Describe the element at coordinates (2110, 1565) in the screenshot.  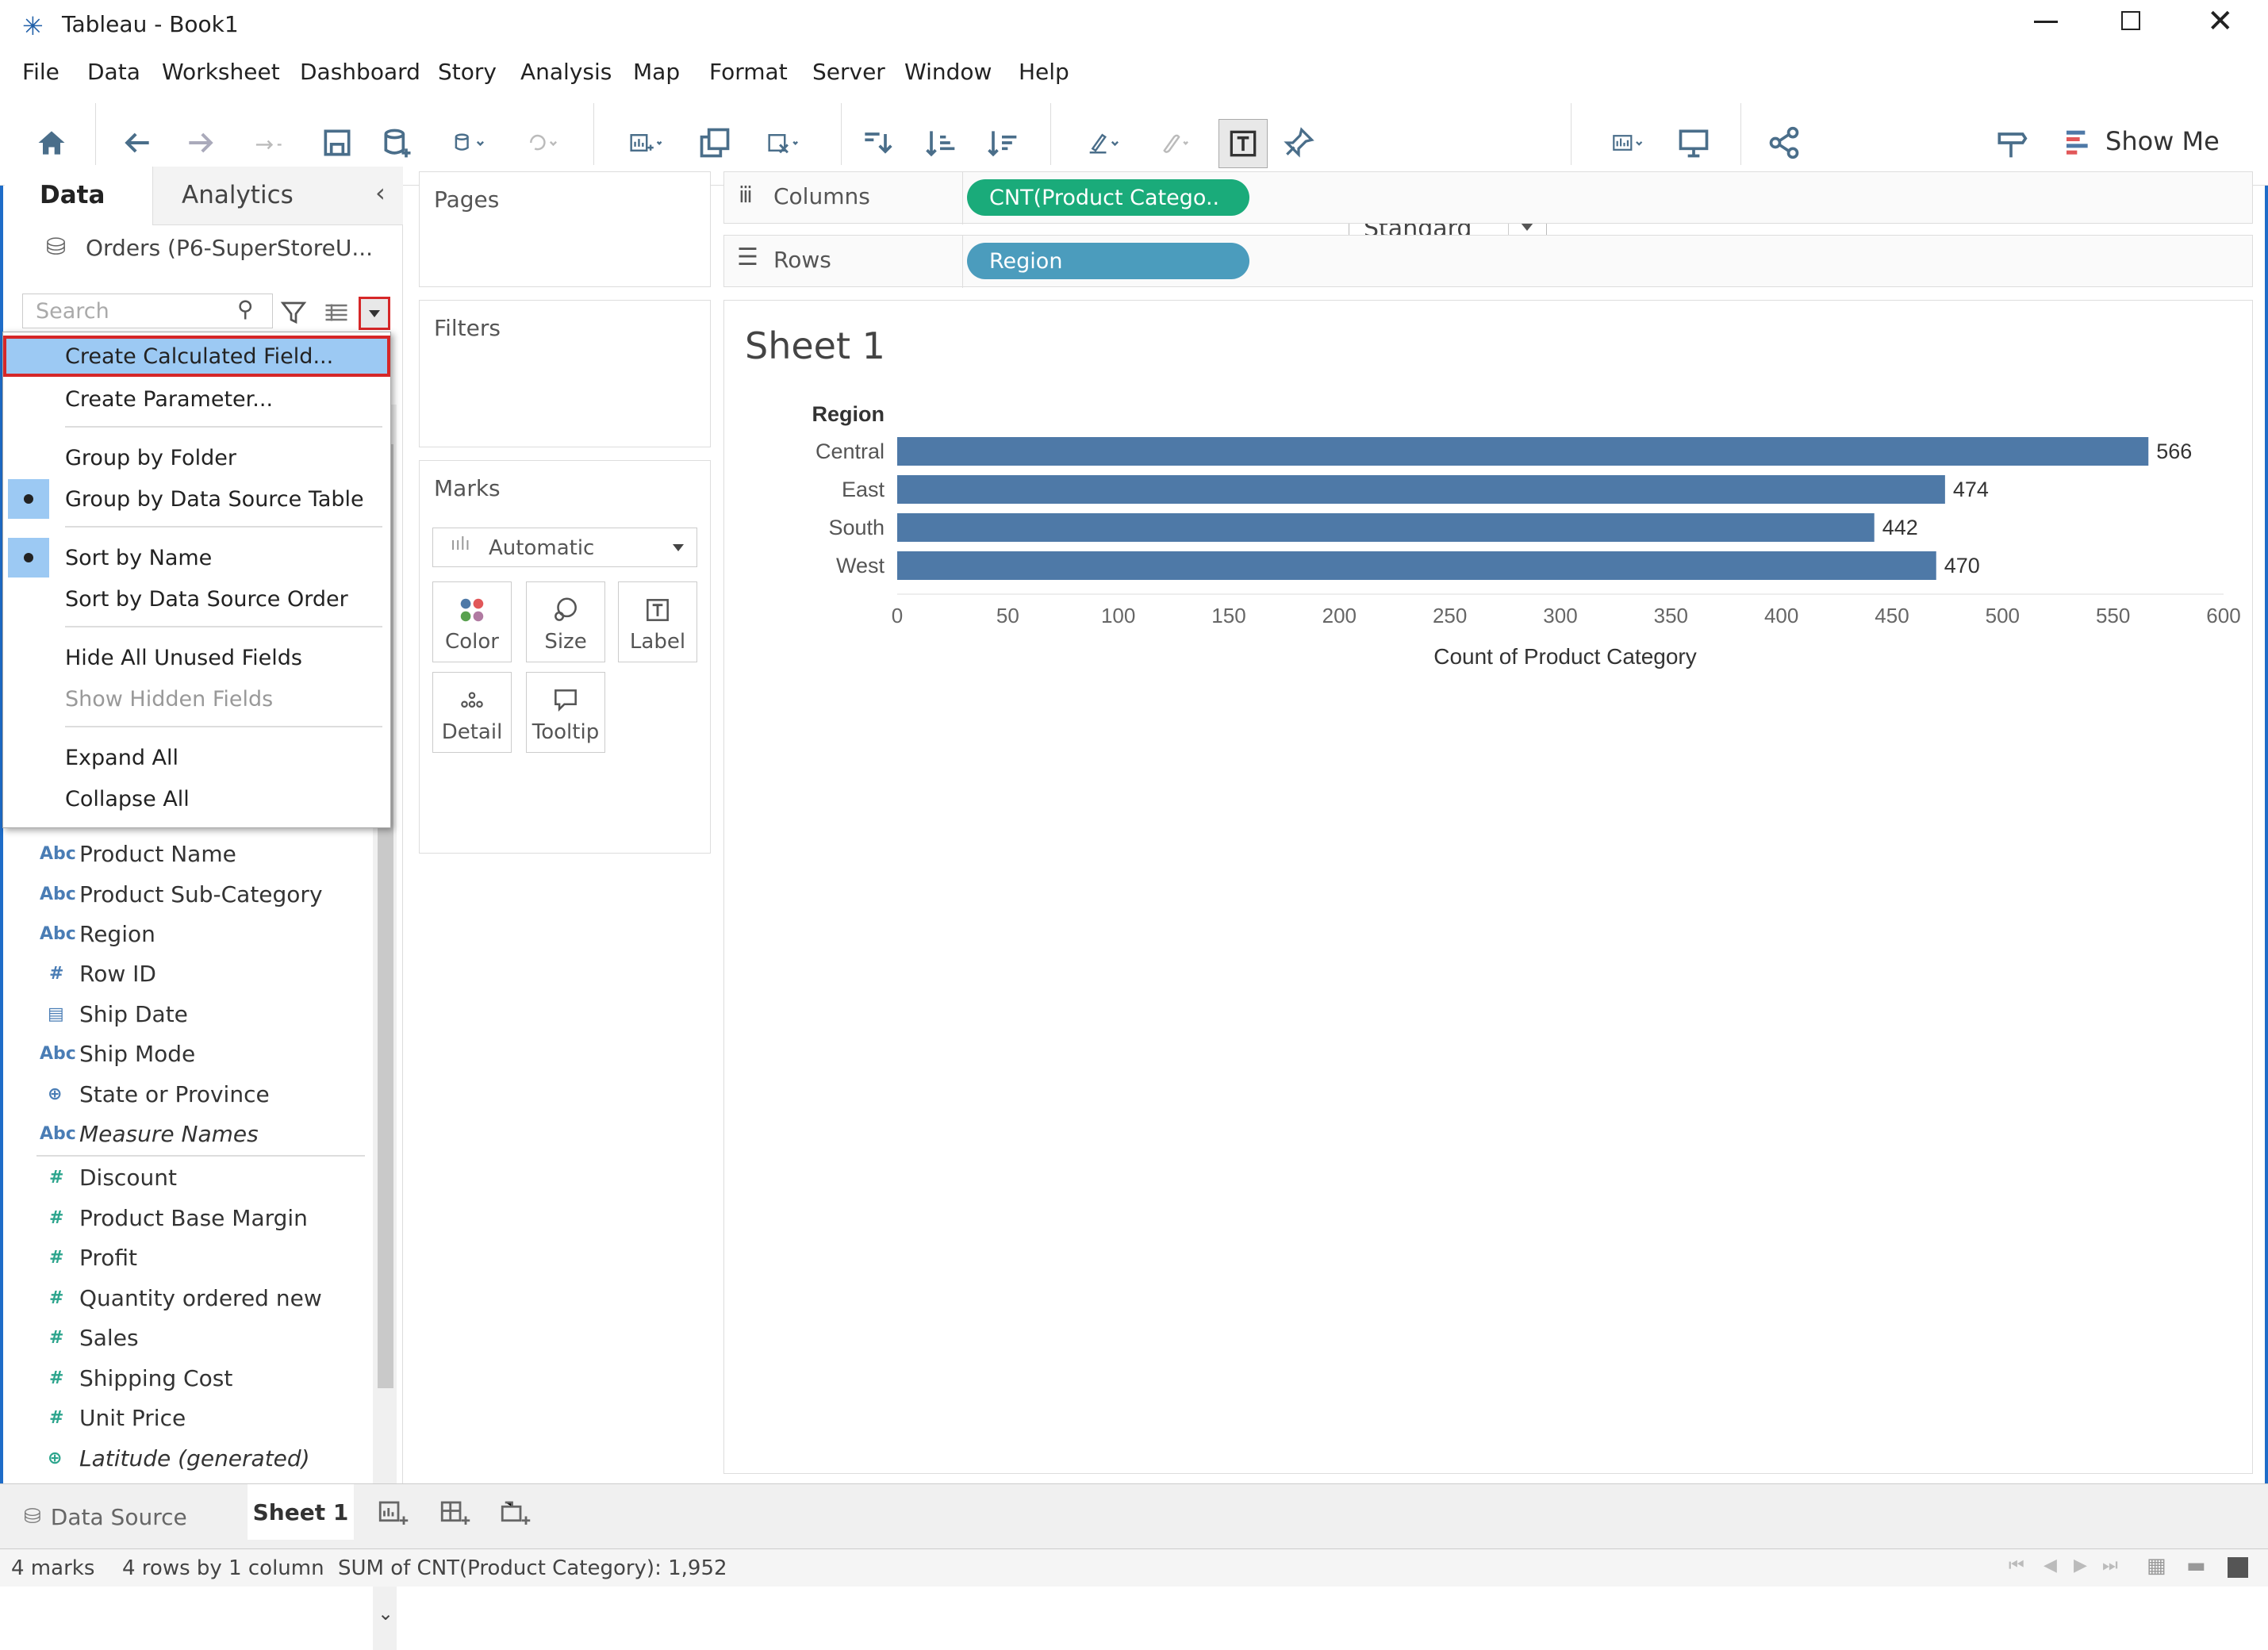
I see `last-sheet-icon: ⏭` at that location.